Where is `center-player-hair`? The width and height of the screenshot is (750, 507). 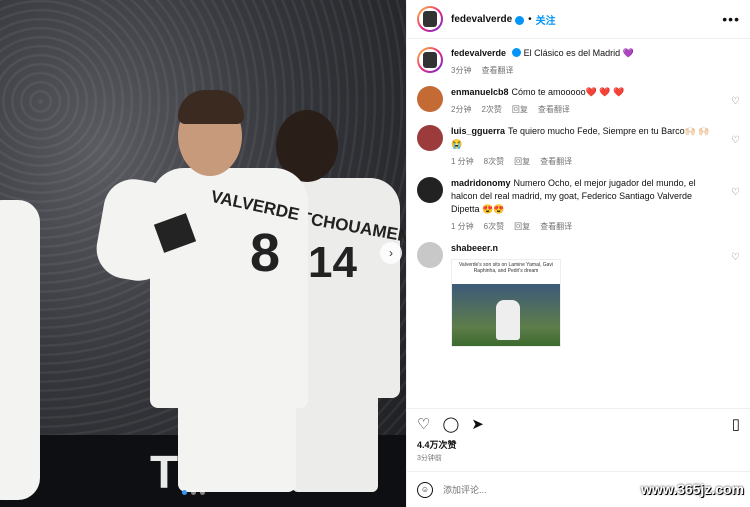 center-player-hair is located at coordinates (211, 107).